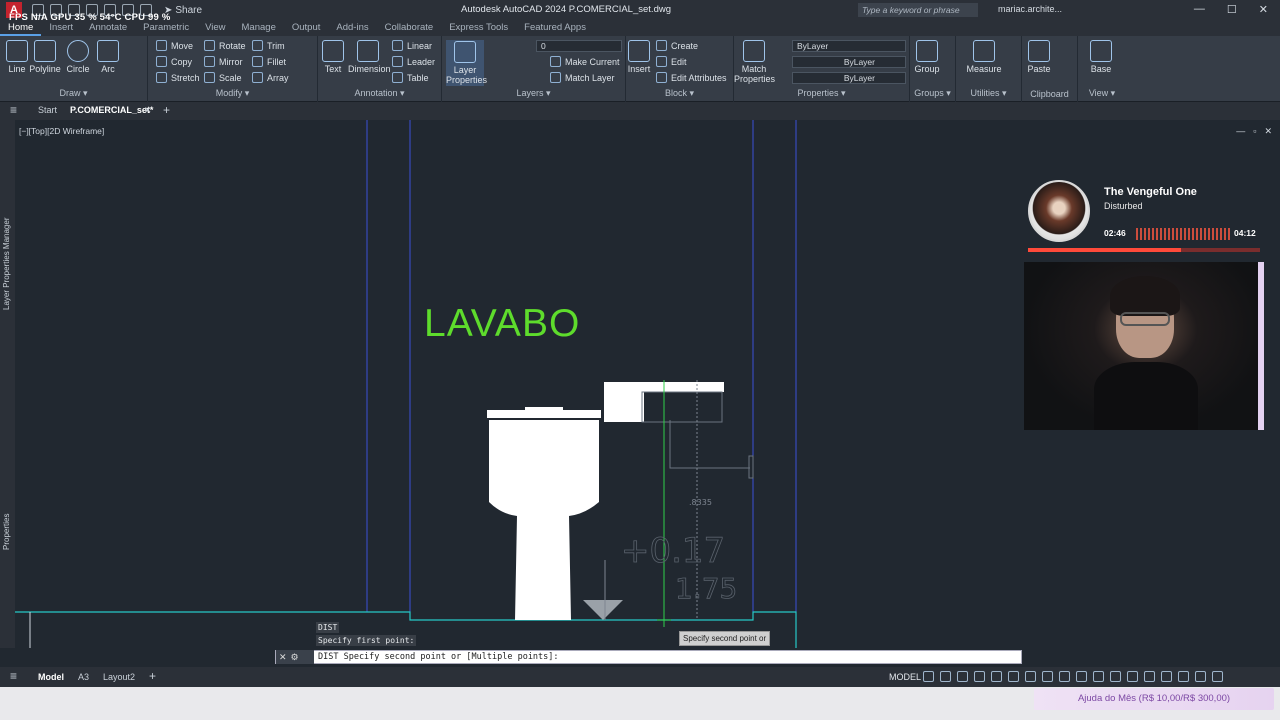 This screenshot has width=1280, height=720. What do you see at coordinates (152, 676) in the screenshot?
I see `add-layout-icon: +` at bounding box center [152, 676].